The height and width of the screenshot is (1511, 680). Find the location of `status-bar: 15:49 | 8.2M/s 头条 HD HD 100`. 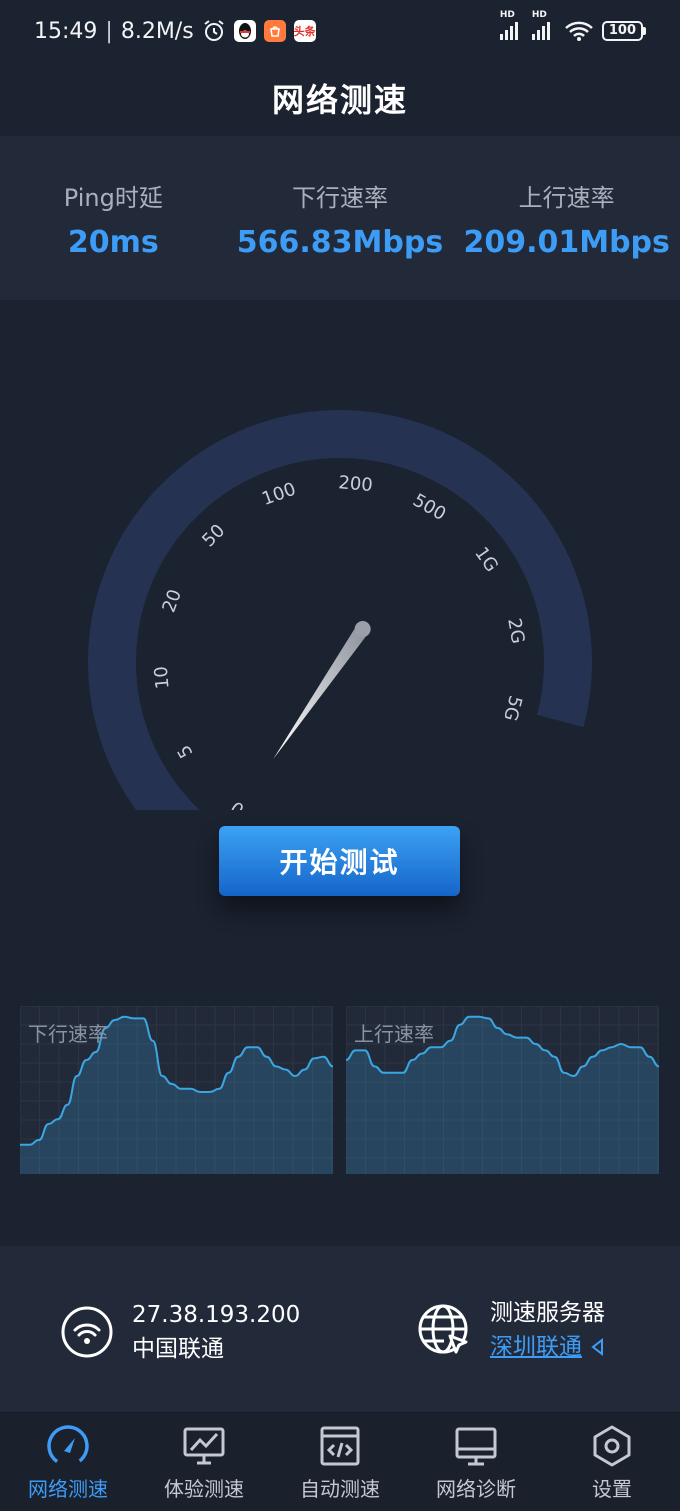

status-bar: 15:49 | 8.2M/s 头条 HD HD 100 is located at coordinates (340, 31).